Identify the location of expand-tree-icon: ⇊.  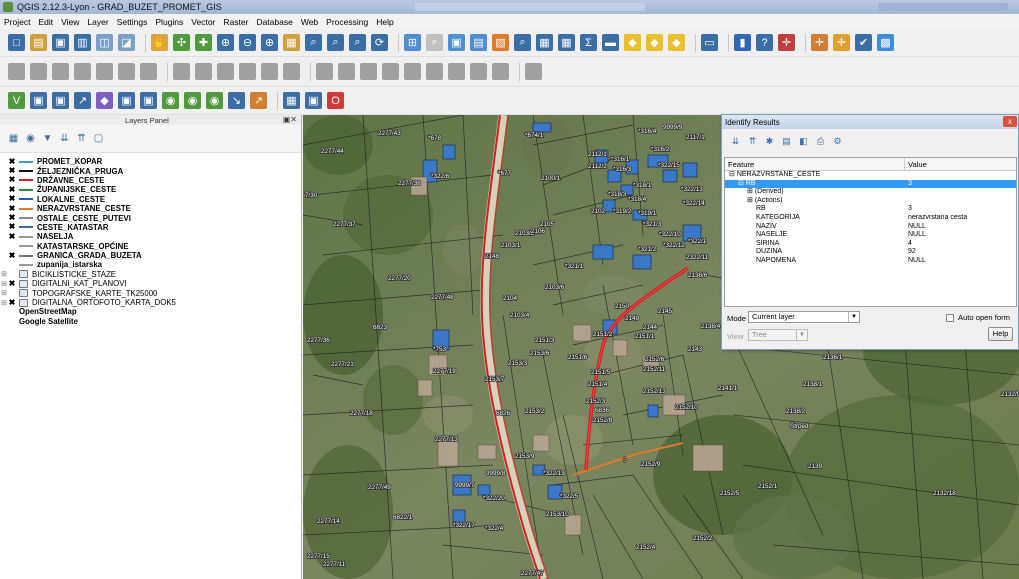
(735, 141).